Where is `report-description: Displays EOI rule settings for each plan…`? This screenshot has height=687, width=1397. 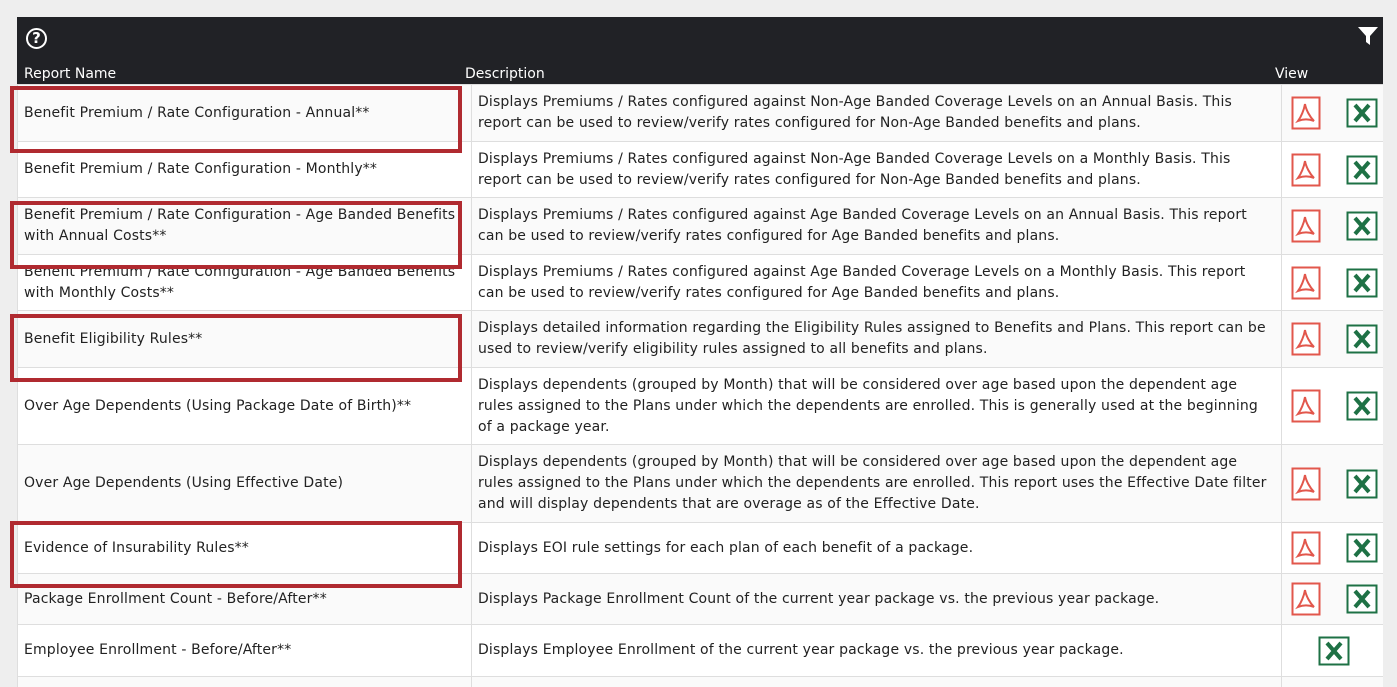 report-description: Displays EOI rule settings for each plan… is located at coordinates (876, 548).